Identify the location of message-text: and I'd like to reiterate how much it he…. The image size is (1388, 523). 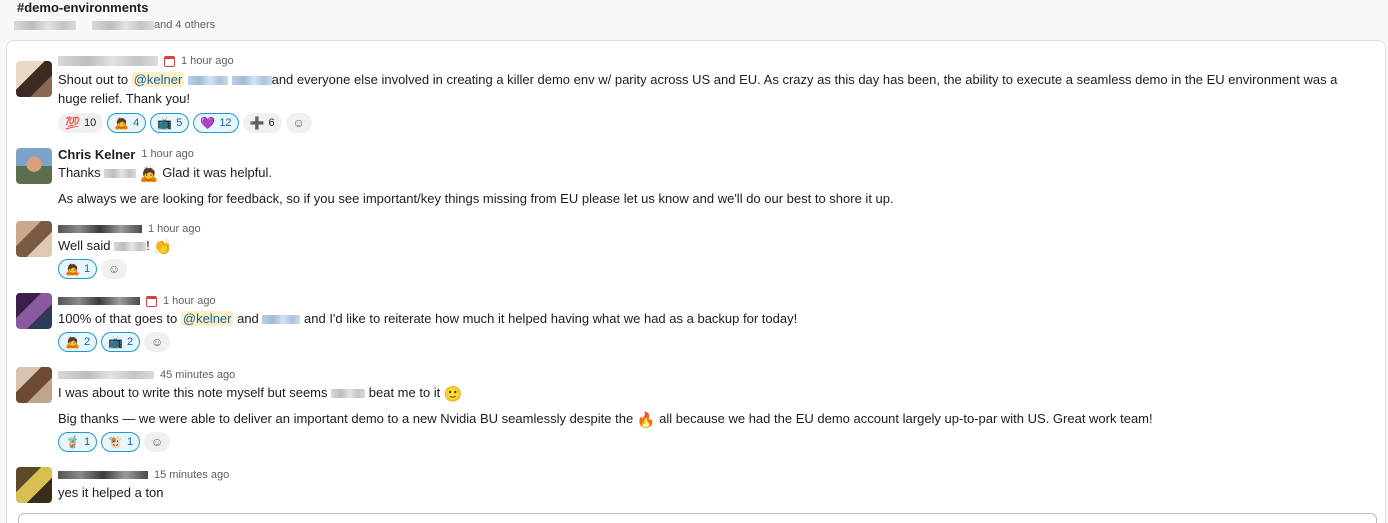
(549, 318).